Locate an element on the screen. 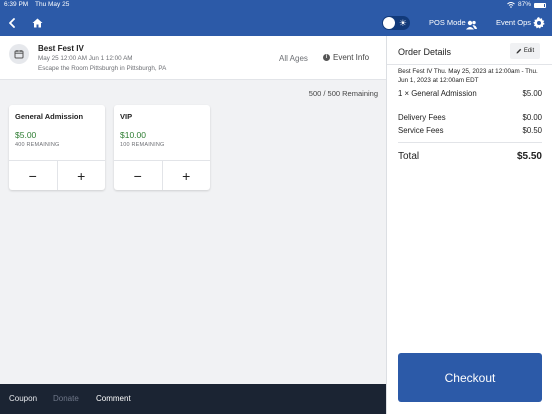 The height and width of the screenshot is (414, 552). event-dates: May 25 12:00 AM Jun 1 12:00 AM is located at coordinates (85, 58).